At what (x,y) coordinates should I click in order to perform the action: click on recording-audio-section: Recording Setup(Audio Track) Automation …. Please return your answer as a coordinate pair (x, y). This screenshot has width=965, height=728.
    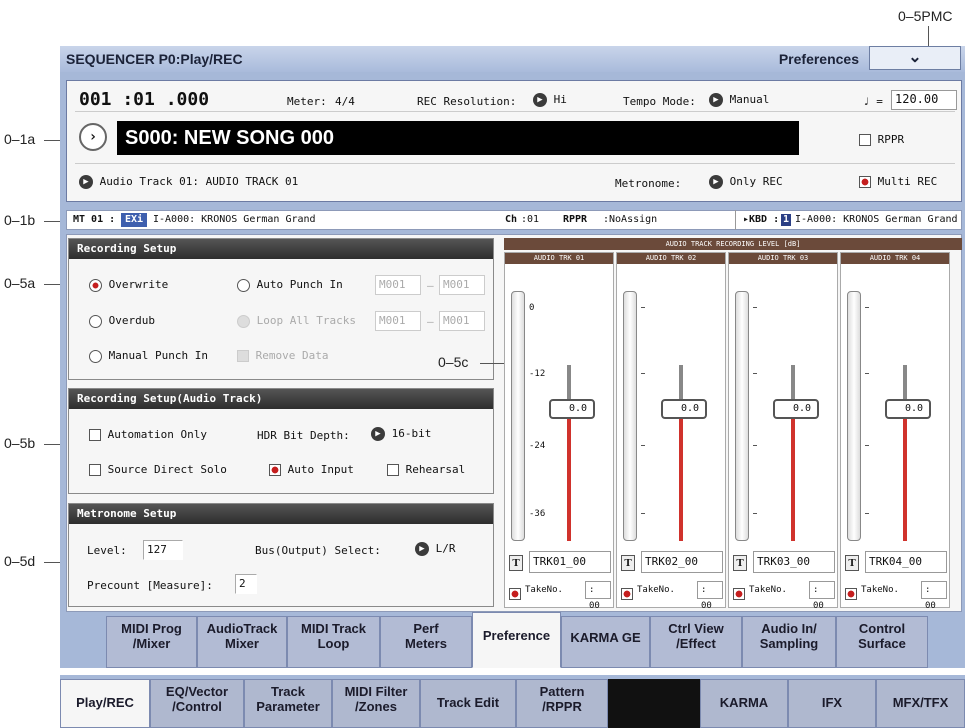
    Looking at the image, I should click on (281, 441).